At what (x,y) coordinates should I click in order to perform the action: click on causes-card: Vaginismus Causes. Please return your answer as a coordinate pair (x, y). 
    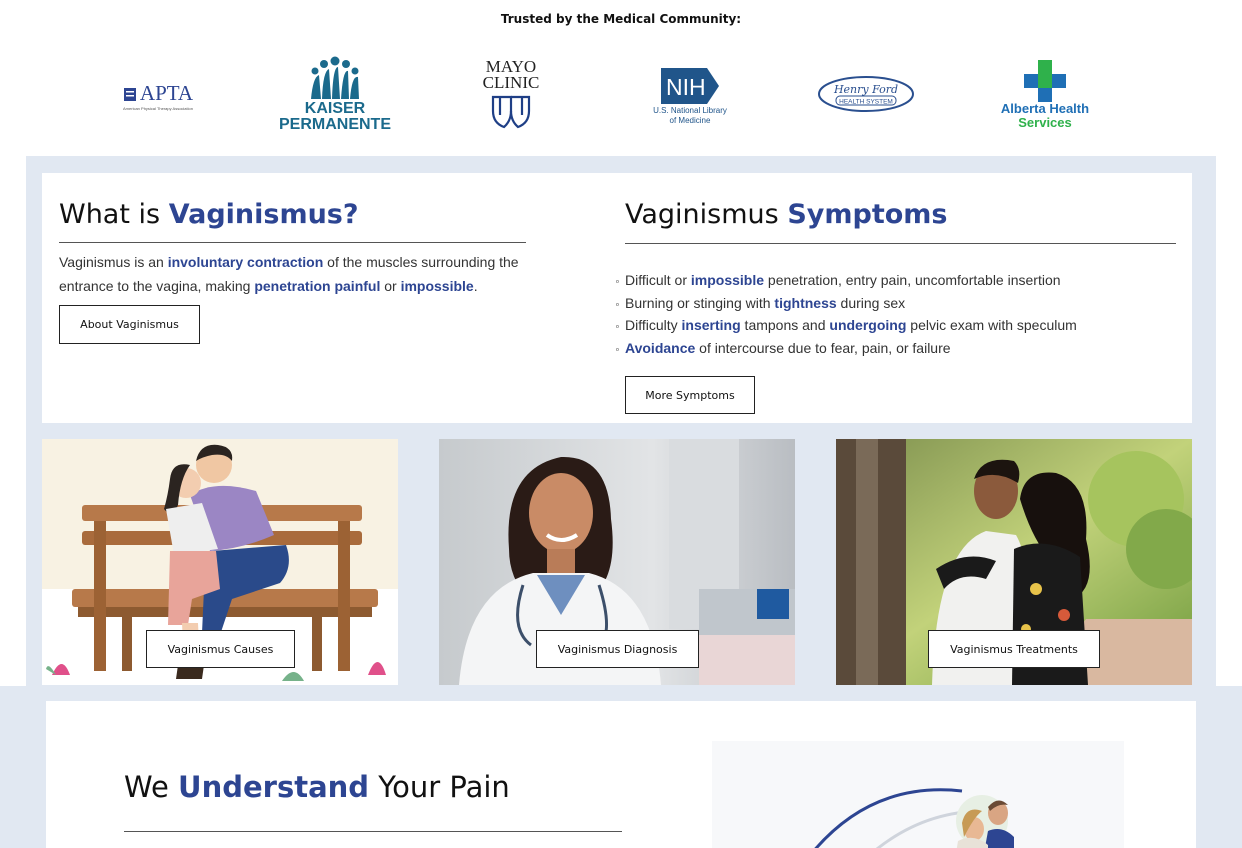
    Looking at the image, I should click on (220, 562).